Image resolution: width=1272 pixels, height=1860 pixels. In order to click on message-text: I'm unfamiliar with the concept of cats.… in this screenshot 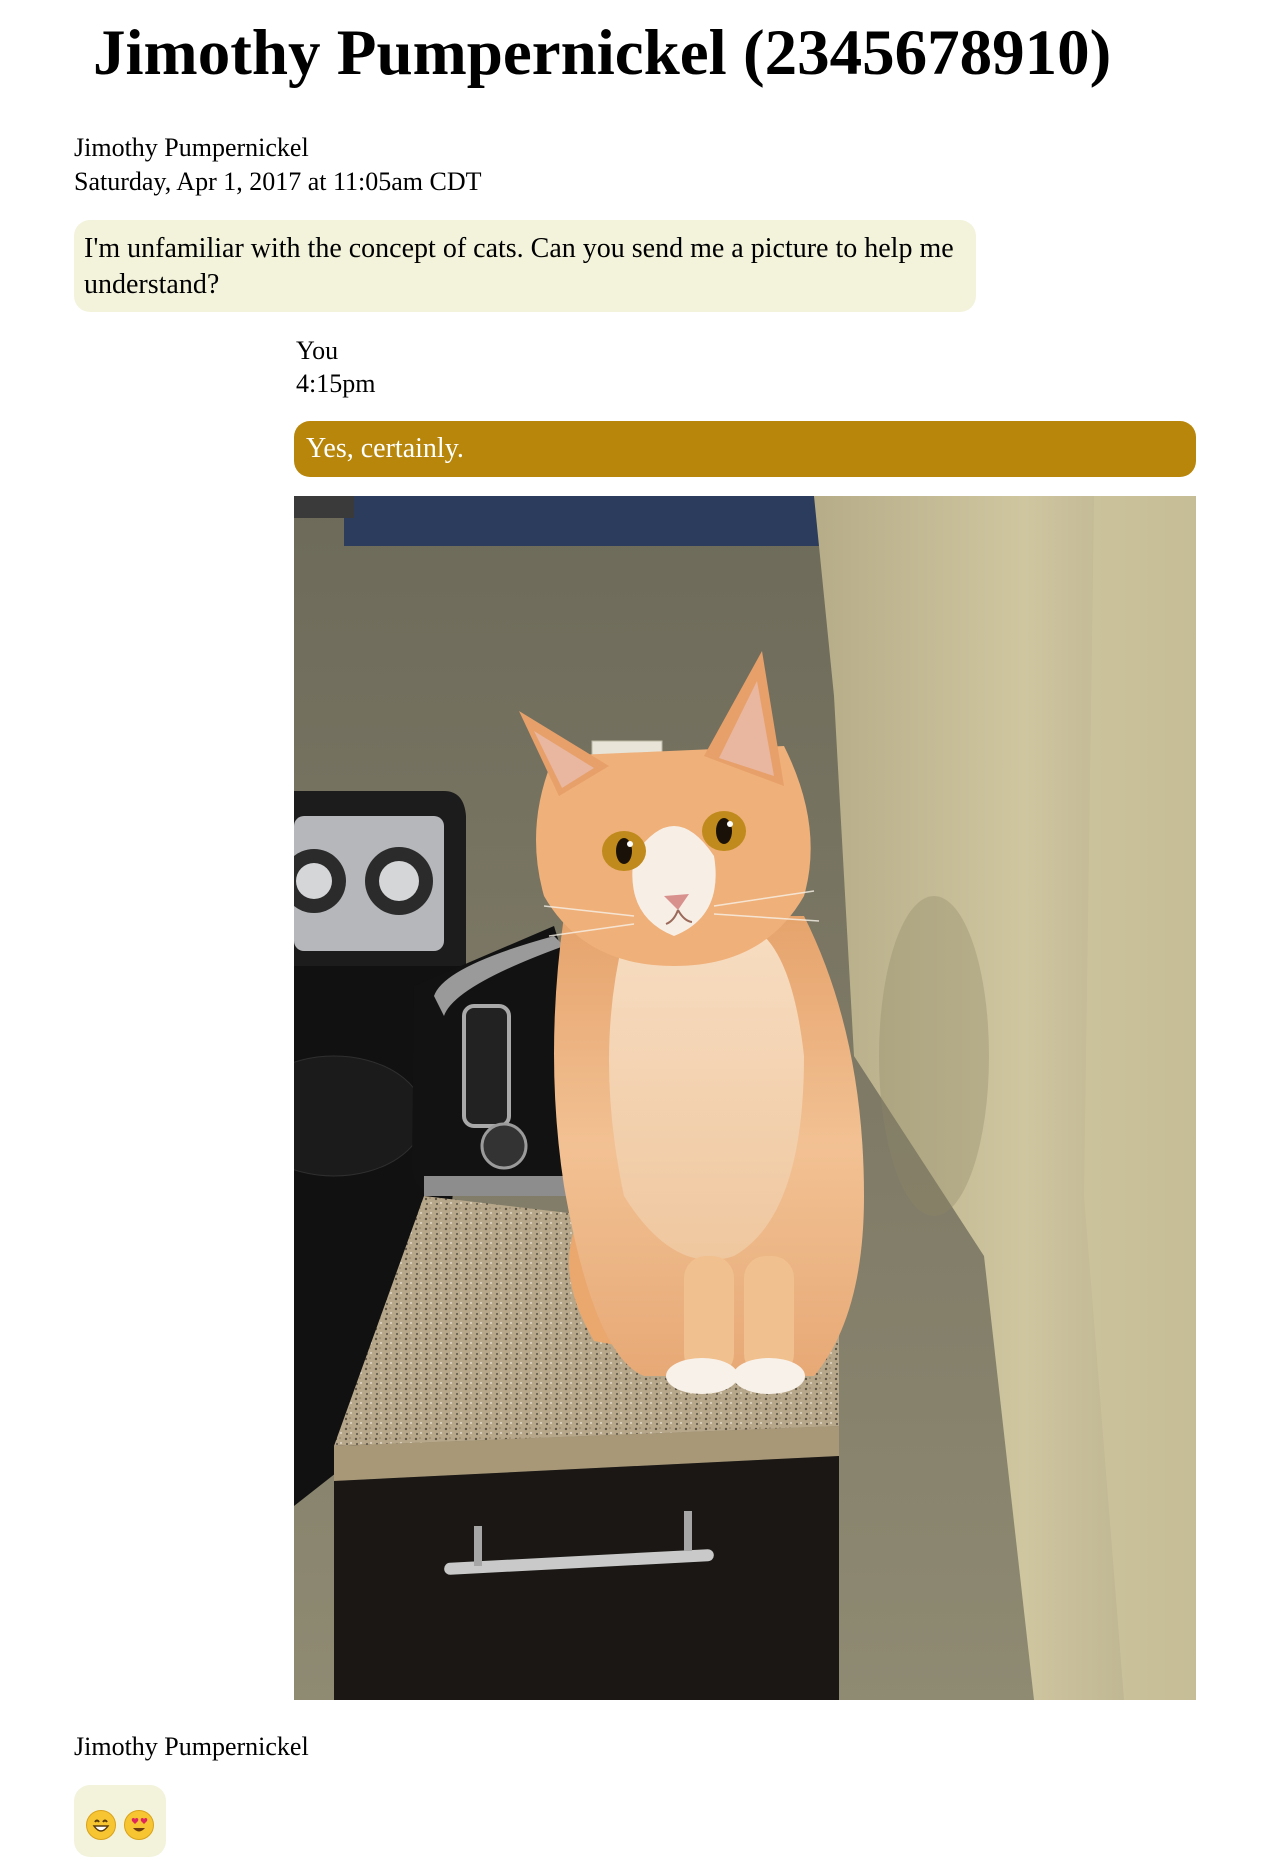, I will do `click(519, 266)`.